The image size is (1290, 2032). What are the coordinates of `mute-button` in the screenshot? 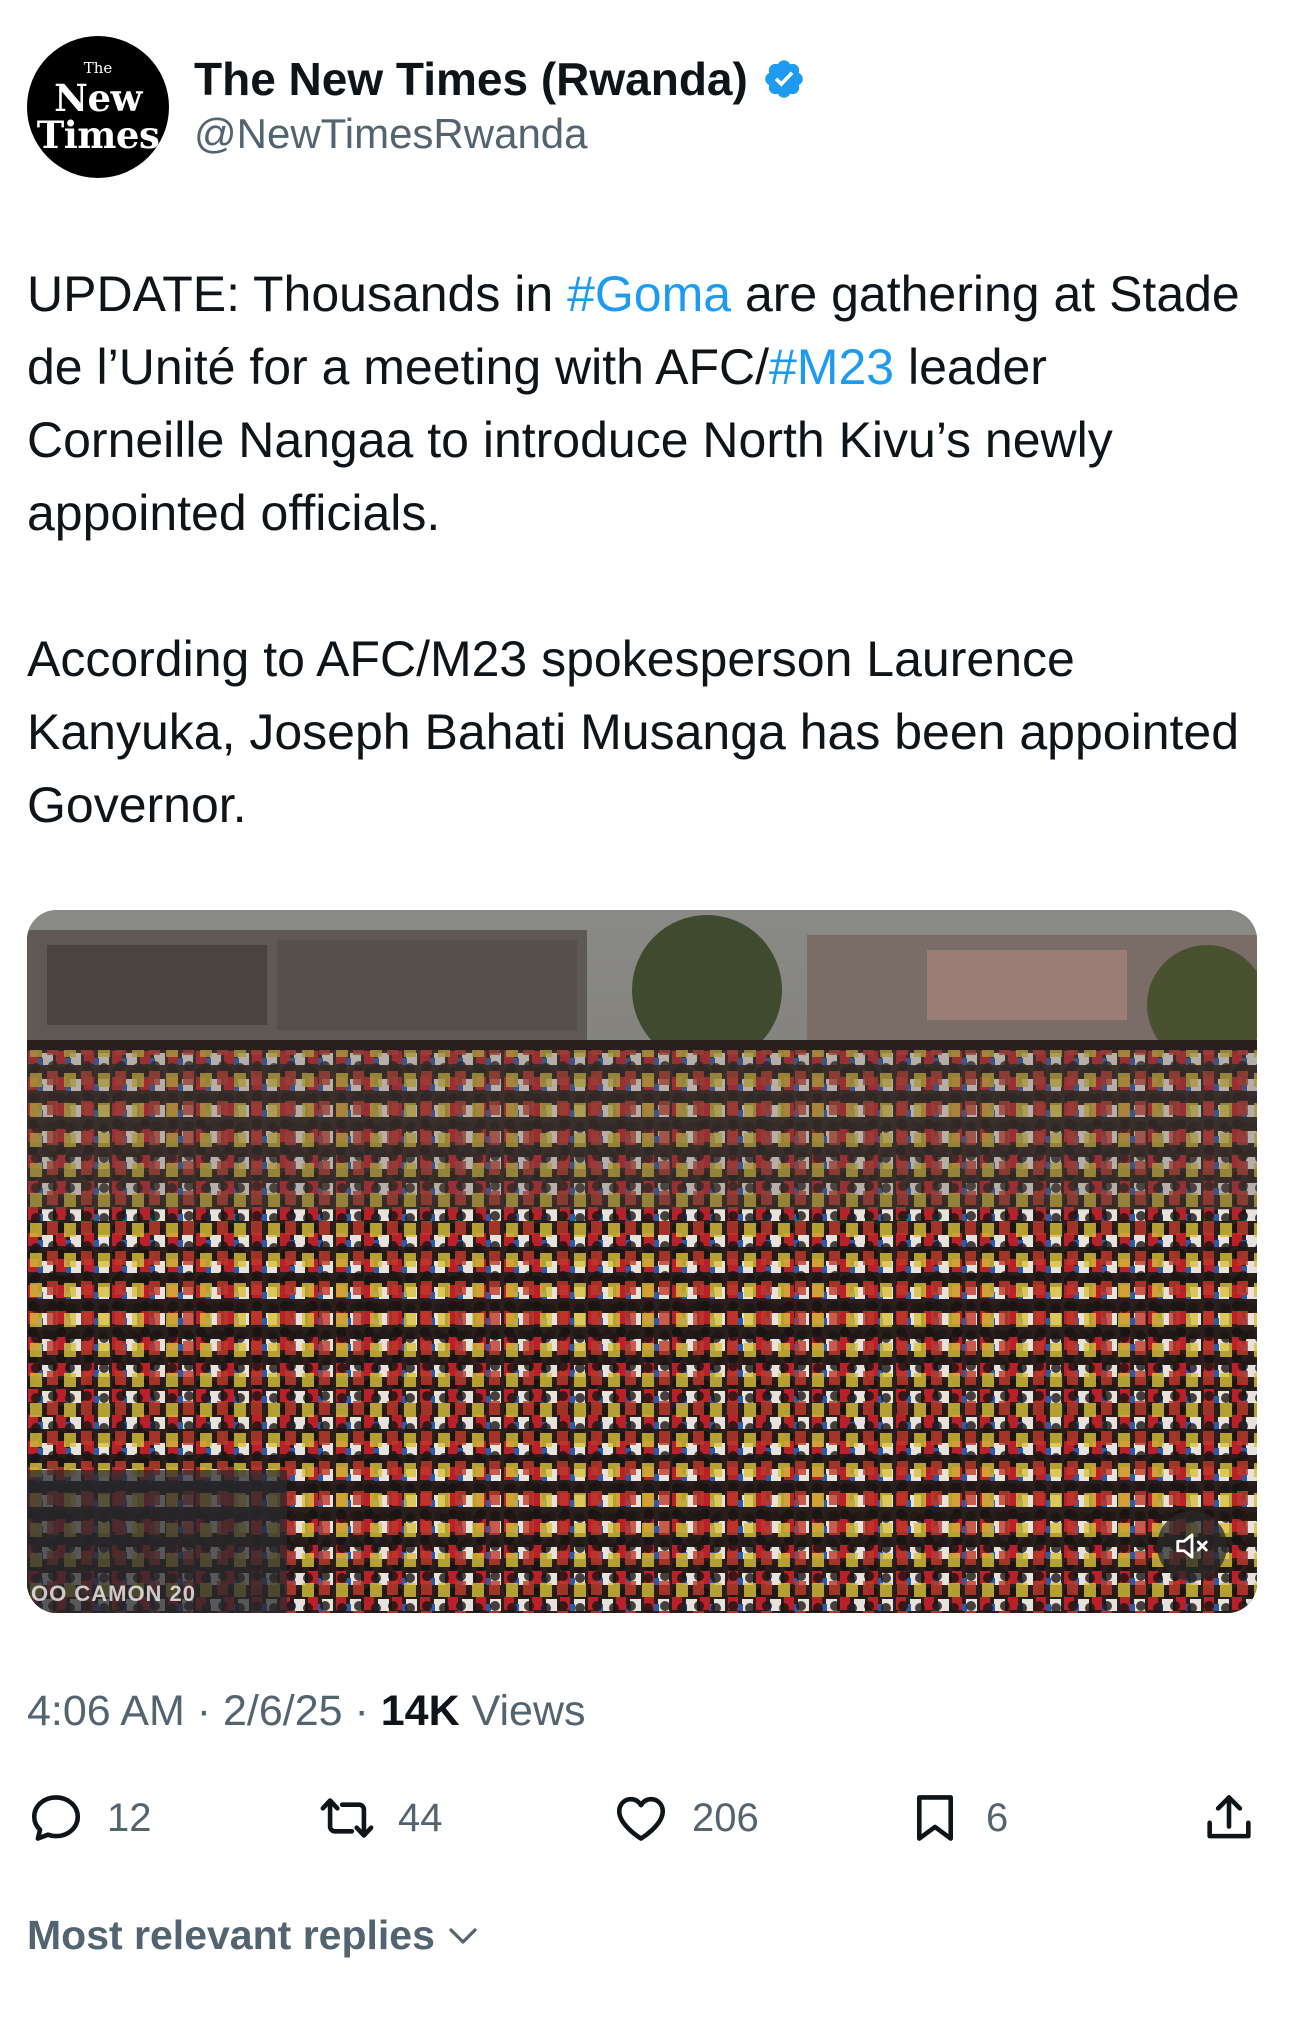 It's located at (1192, 1546).